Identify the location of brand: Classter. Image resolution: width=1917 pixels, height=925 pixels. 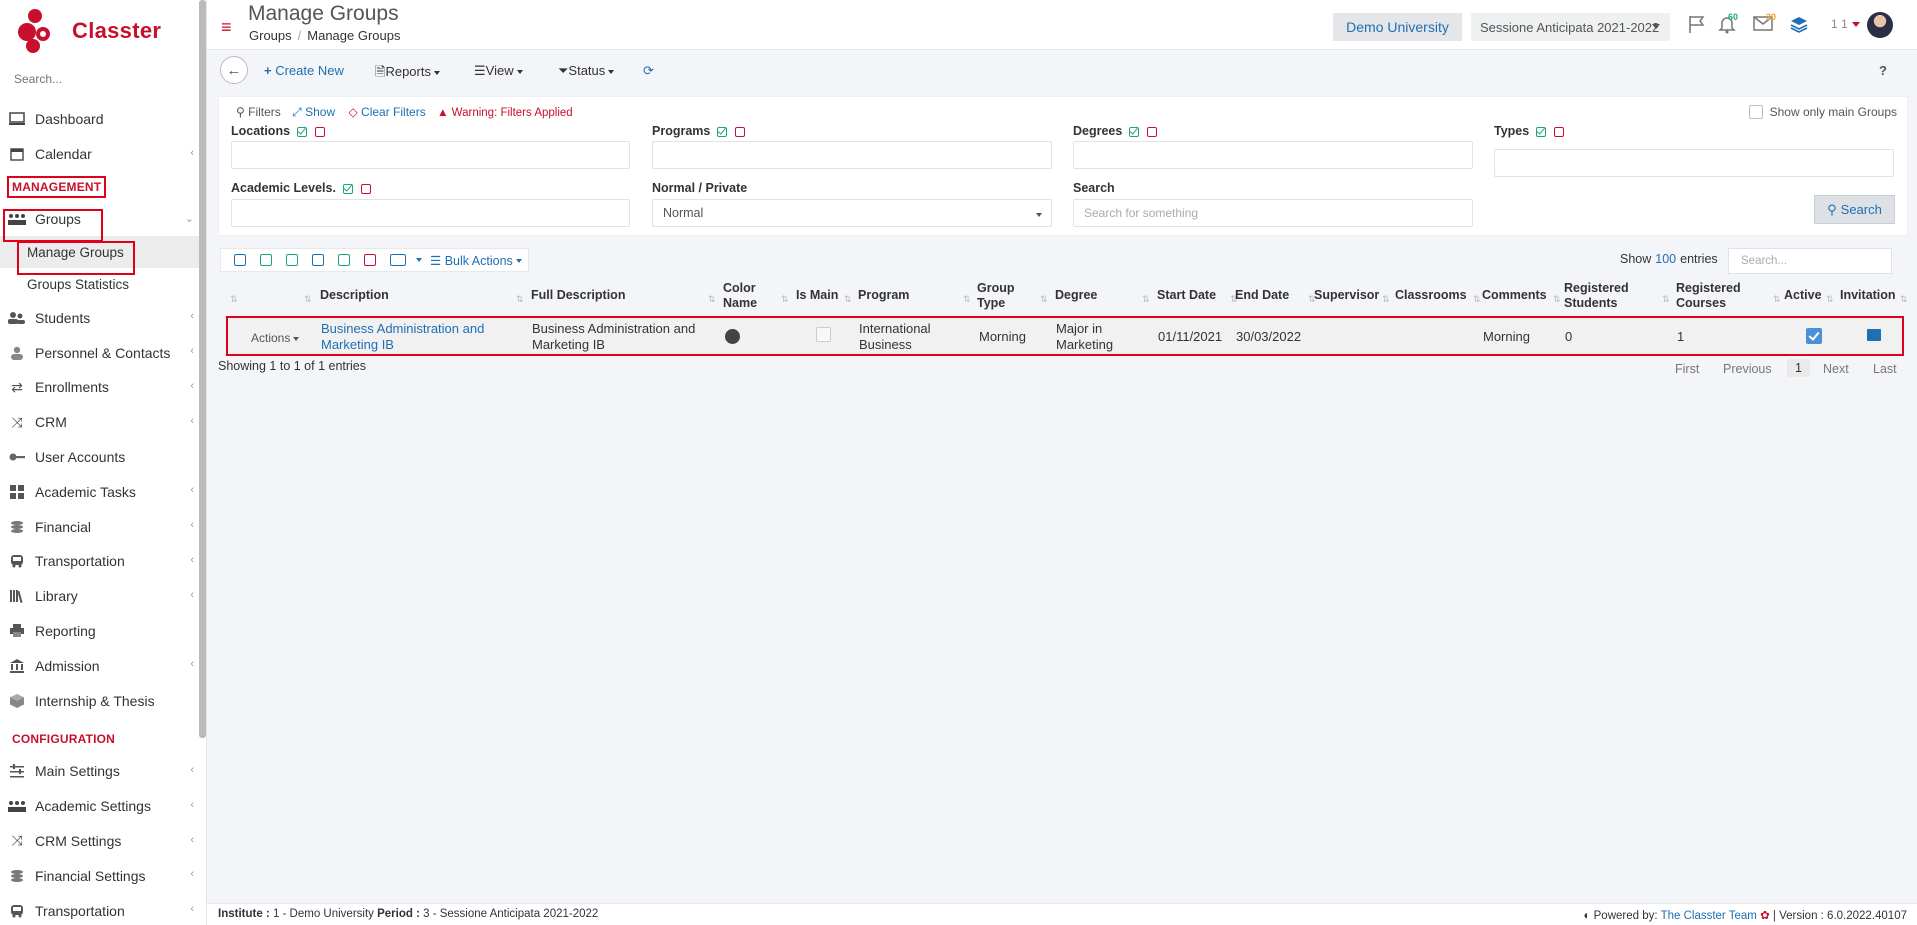
(103, 31).